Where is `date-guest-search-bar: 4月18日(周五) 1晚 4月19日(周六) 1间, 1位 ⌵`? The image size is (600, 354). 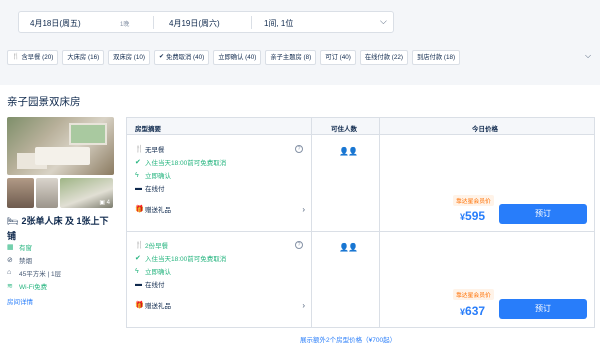
date-guest-search-bar: 4月18日(周五) 1晚 4月19日(周六) 1间, 1位 ⌵ is located at coordinates (206, 22).